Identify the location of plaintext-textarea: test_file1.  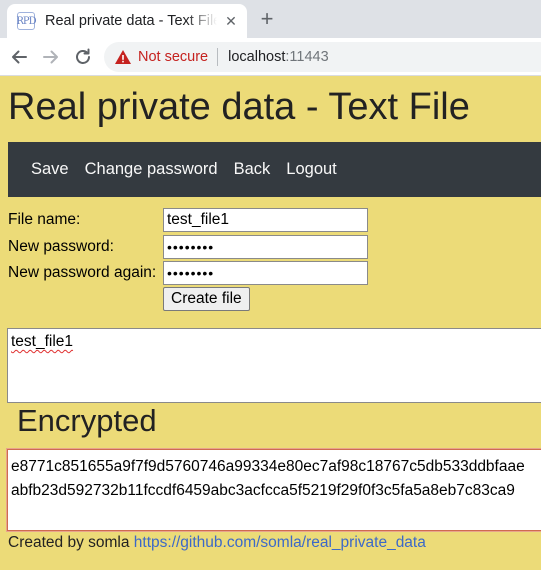
(274, 365).